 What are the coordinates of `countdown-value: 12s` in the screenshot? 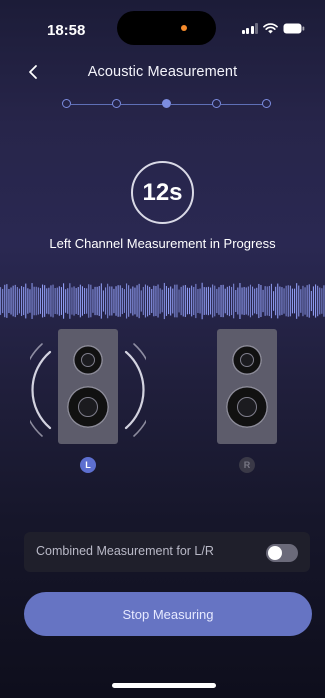 It's located at (162, 192).